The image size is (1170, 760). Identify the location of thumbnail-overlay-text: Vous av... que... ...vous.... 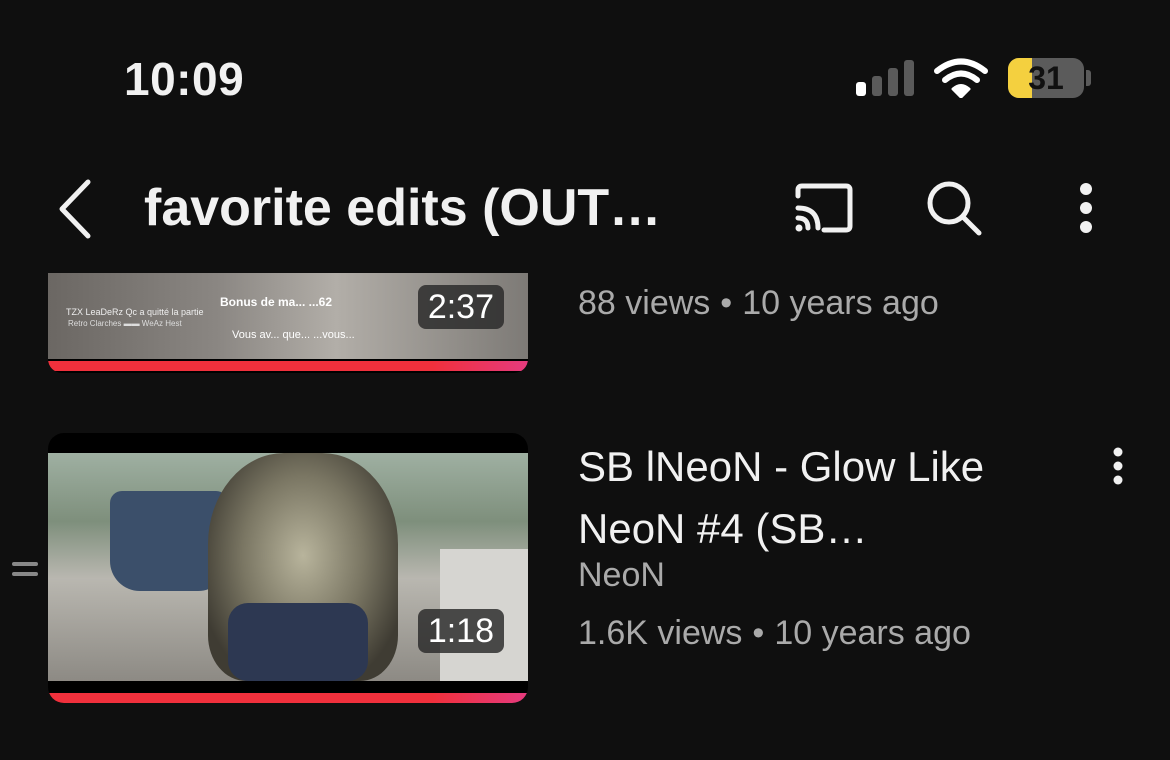
(293, 335).